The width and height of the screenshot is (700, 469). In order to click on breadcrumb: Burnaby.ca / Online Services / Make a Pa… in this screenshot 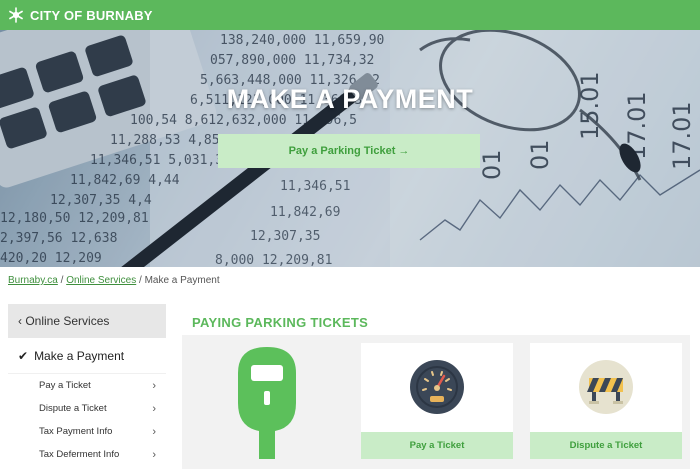, I will do `click(114, 280)`.